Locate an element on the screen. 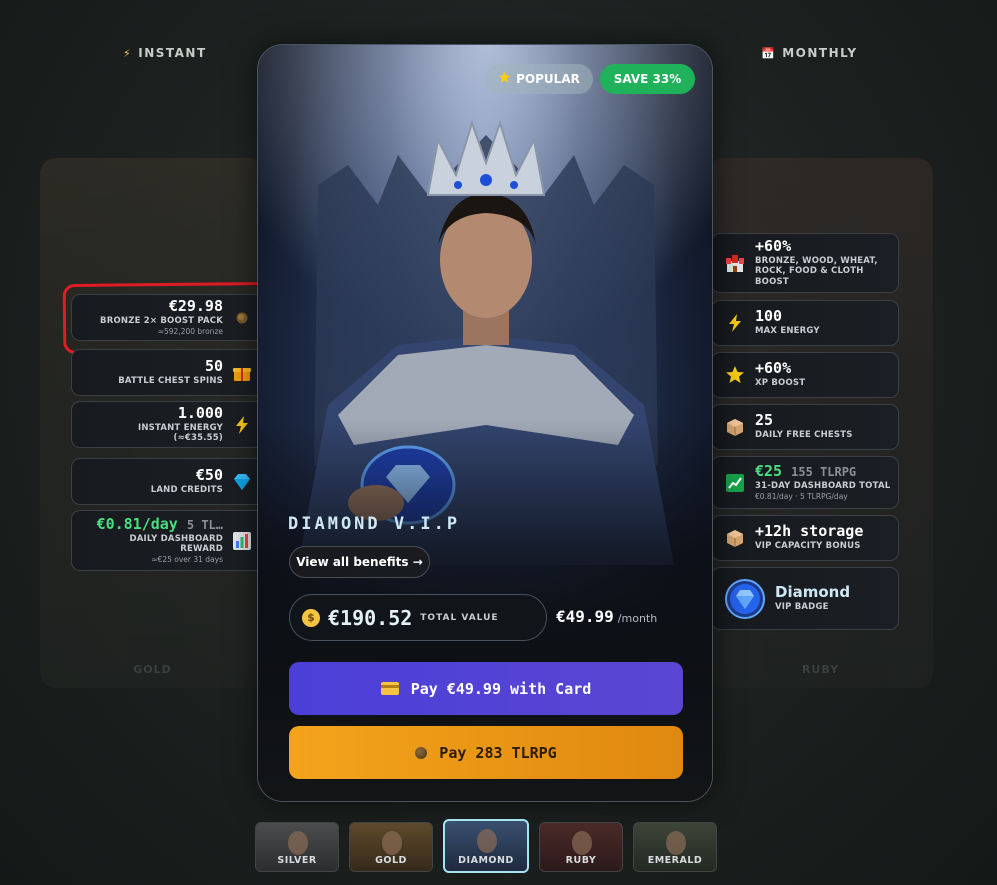  tab-monthly-label: MONTHLY is located at coordinates (820, 53).